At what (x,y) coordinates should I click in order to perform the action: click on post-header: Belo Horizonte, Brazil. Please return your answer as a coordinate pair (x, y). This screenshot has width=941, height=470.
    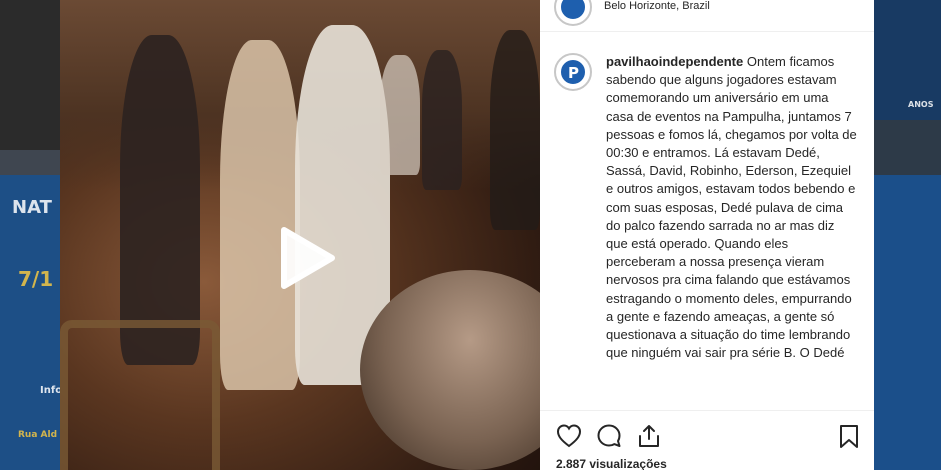
    Looking at the image, I should click on (707, 16).